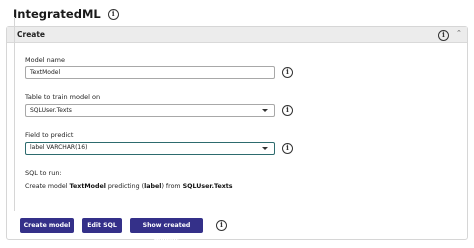  Describe the element at coordinates (150, 110) in the screenshot. I see `table-select: SQLUser.Texts` at that location.